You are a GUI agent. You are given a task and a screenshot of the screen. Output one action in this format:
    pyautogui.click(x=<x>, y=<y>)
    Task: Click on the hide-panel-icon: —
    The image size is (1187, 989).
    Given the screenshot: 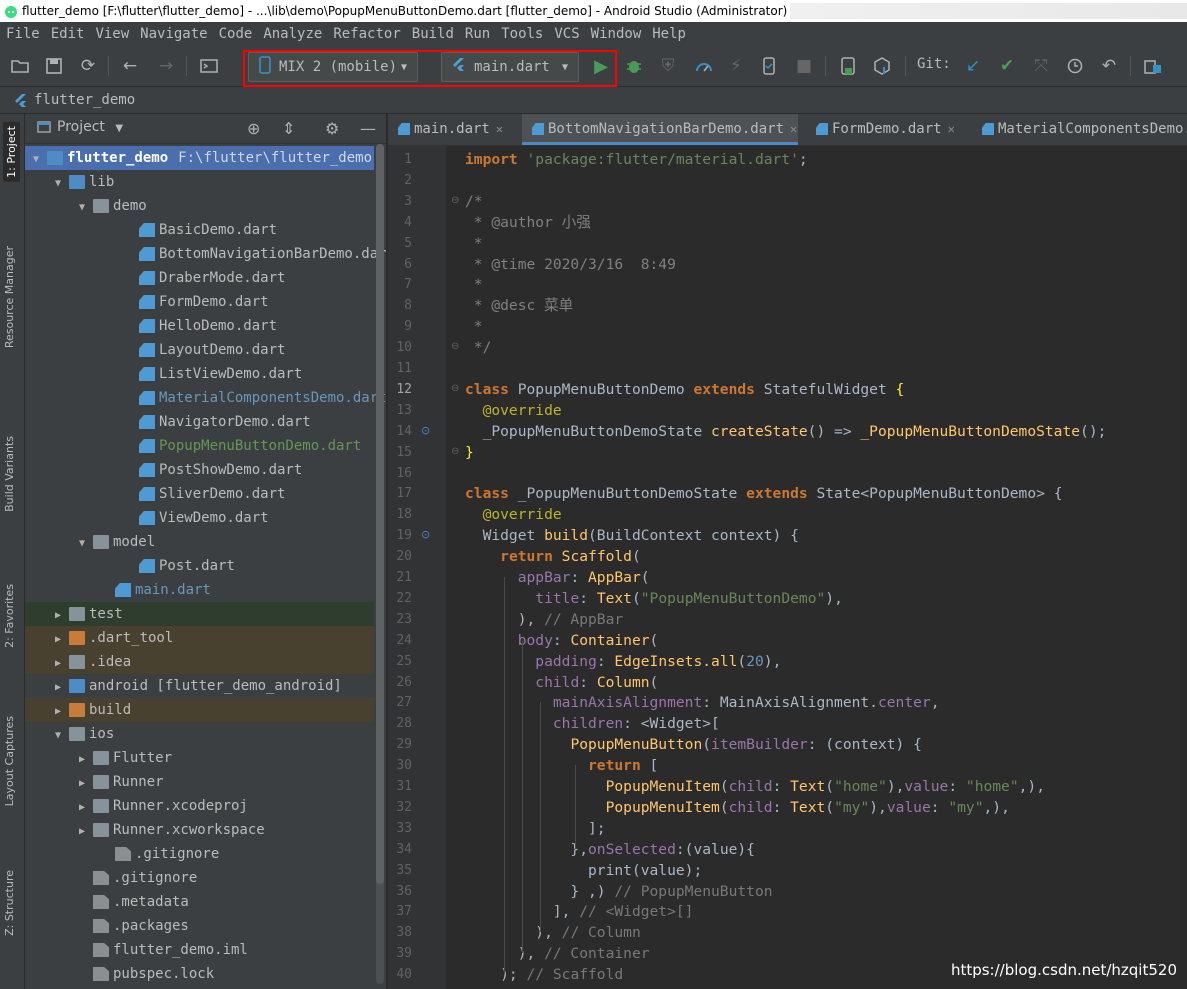 What is the action you would take?
    pyautogui.click(x=368, y=128)
    